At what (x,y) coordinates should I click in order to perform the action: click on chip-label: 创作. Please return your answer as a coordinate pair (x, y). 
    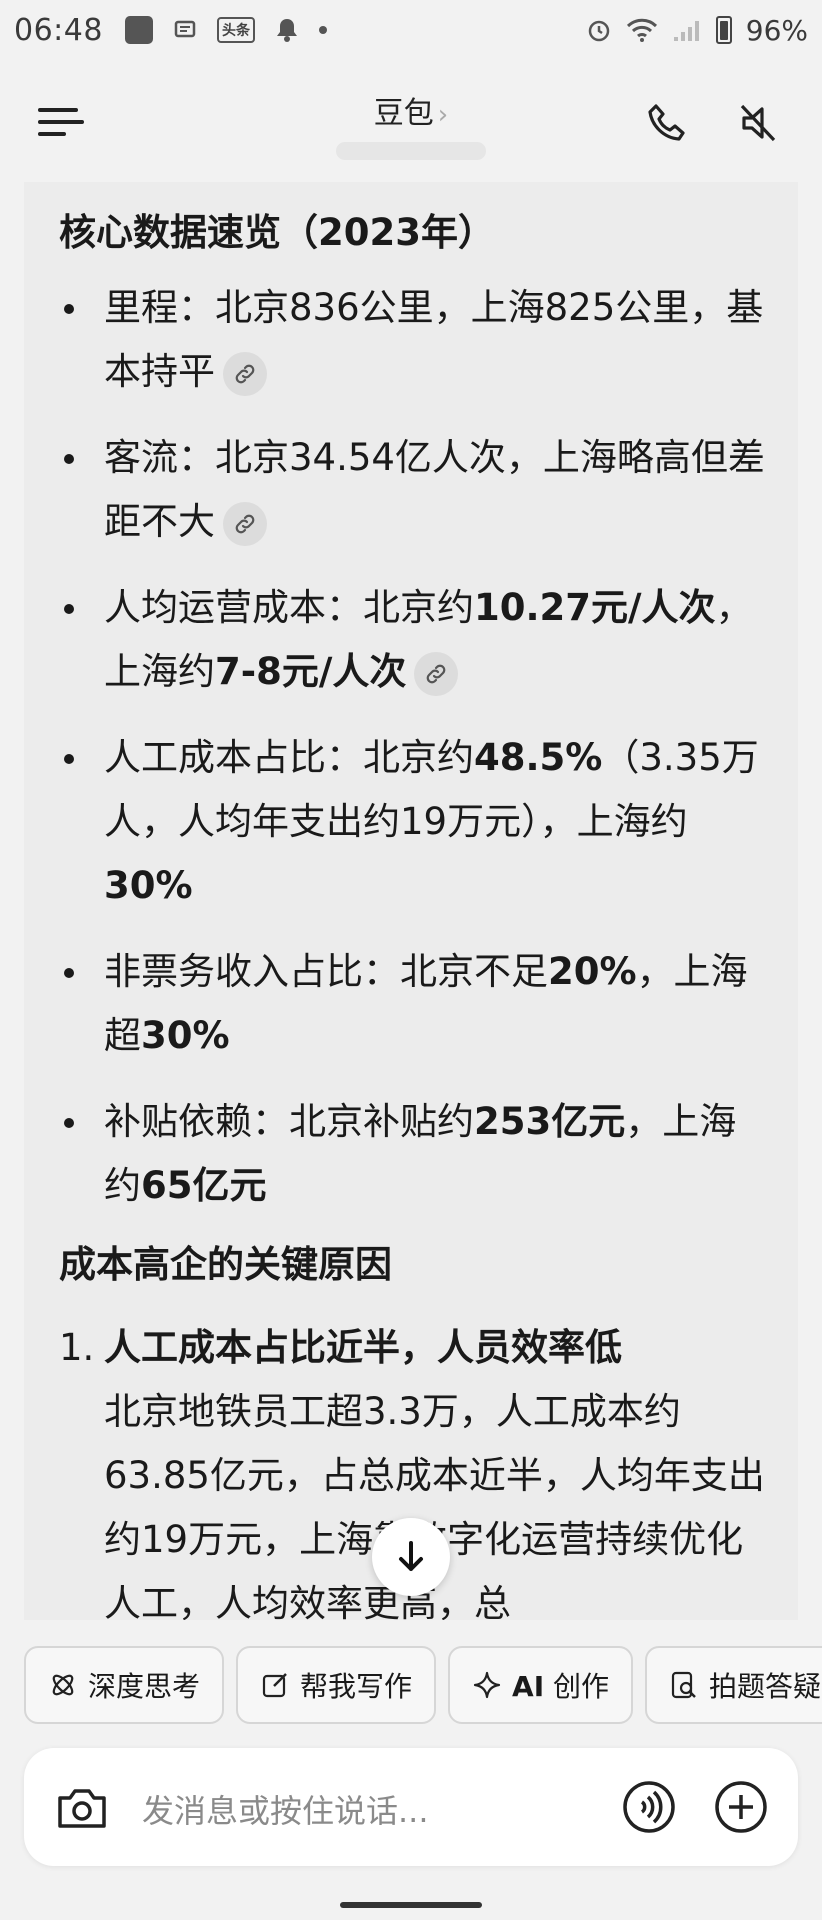
    Looking at the image, I should click on (577, 1686).